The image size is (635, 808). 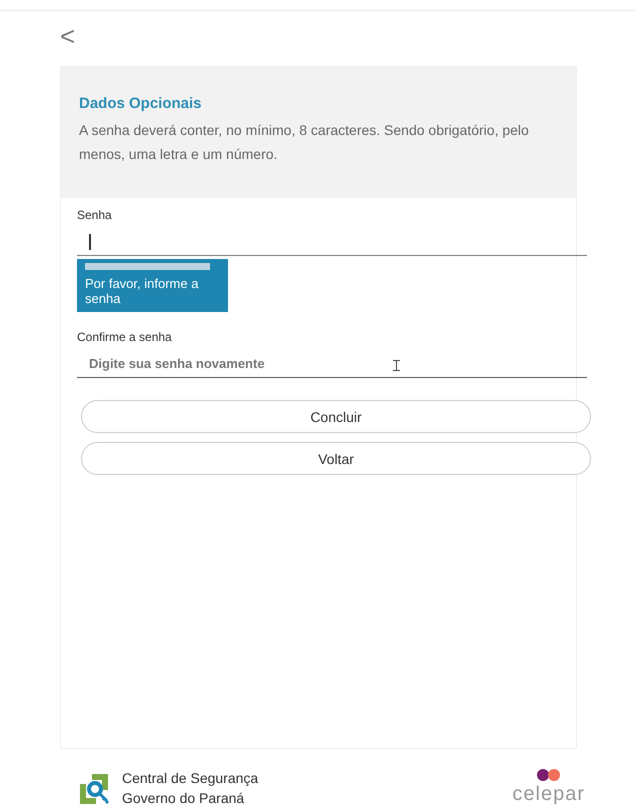 What do you see at coordinates (184, 798) in the screenshot?
I see `brand-text: Governo do Paraná` at bounding box center [184, 798].